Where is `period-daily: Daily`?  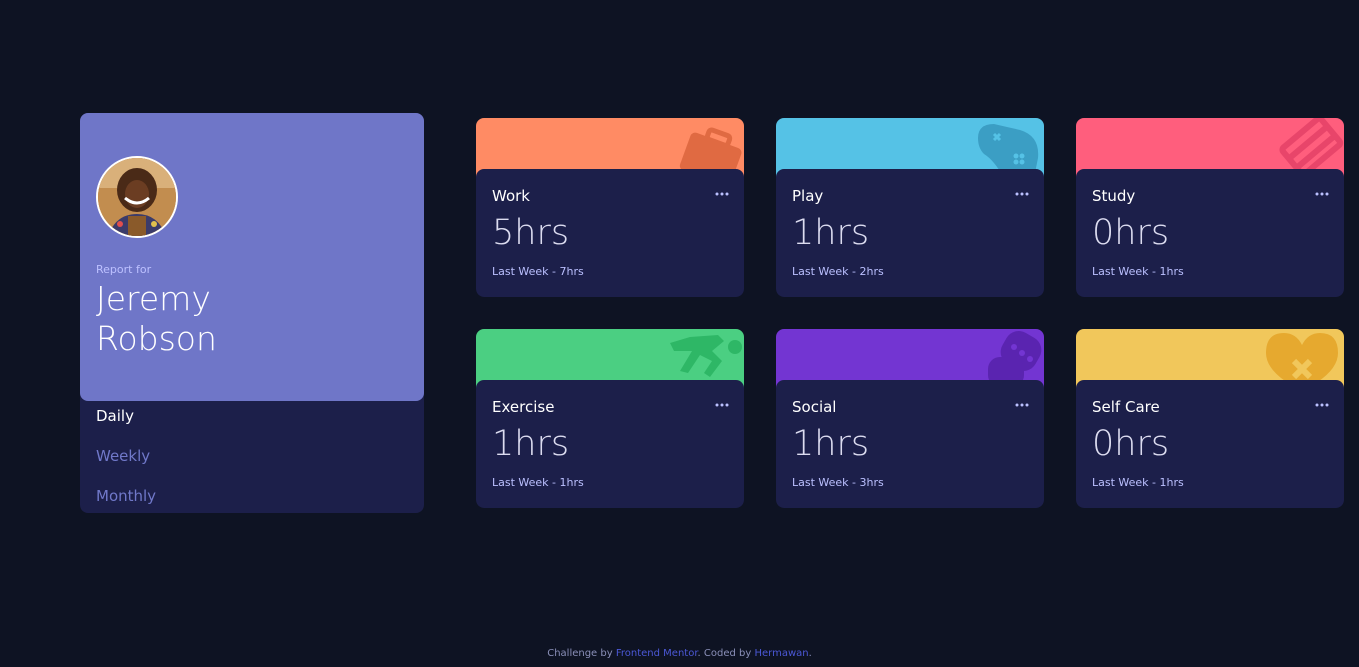 period-daily: Daily is located at coordinates (115, 416).